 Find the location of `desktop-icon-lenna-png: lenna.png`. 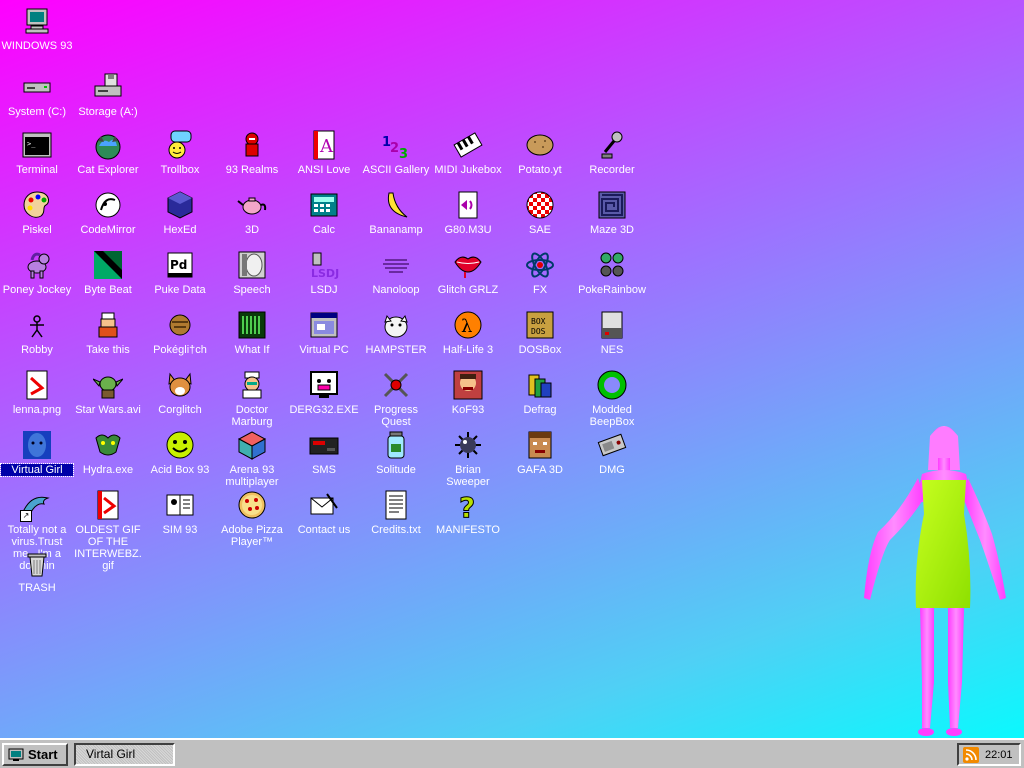

desktop-icon-lenna-png: lenna.png is located at coordinates (37, 392).